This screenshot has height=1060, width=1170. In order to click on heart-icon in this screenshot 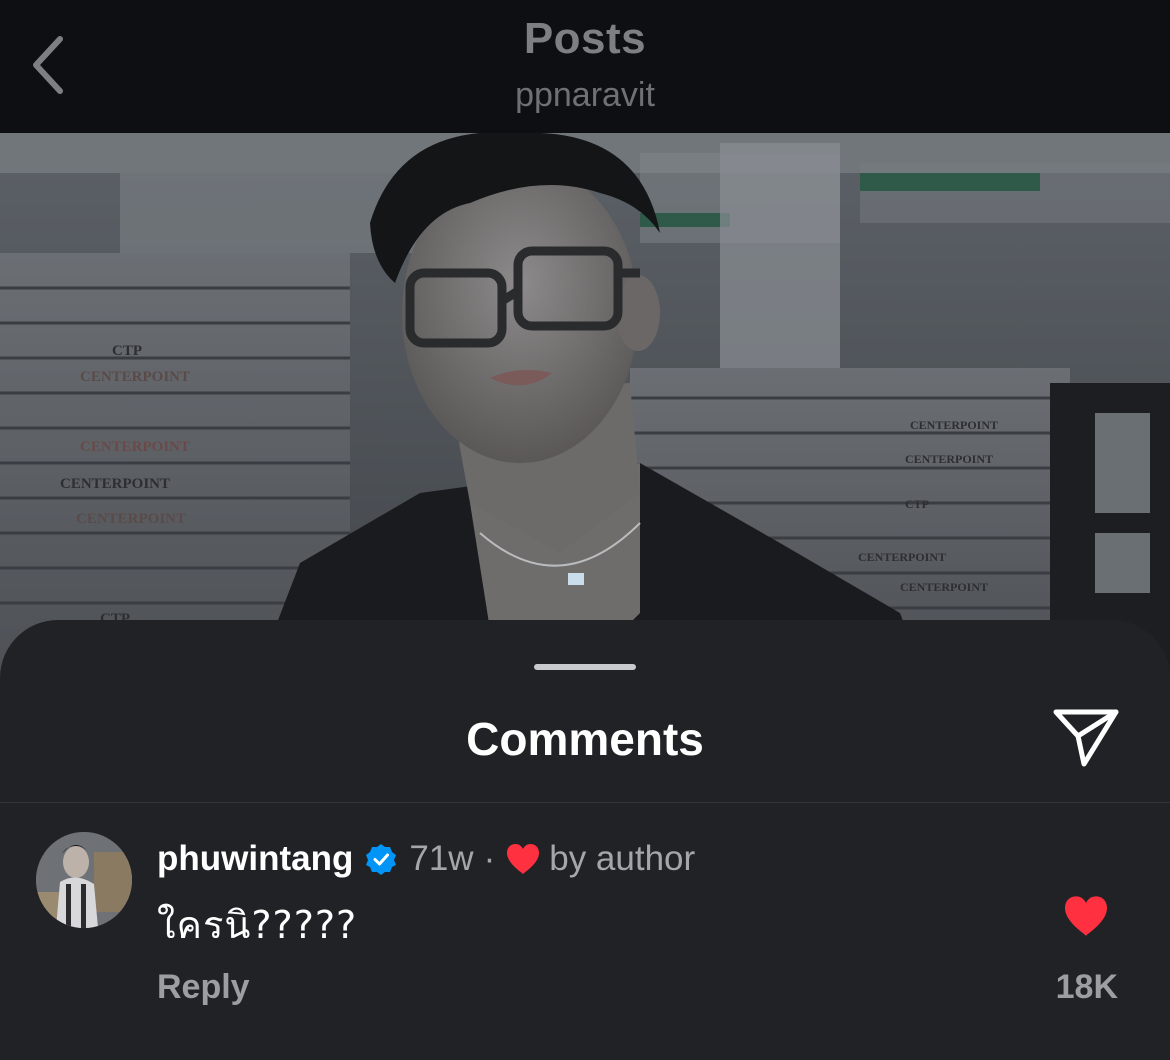, I will do `click(523, 859)`.